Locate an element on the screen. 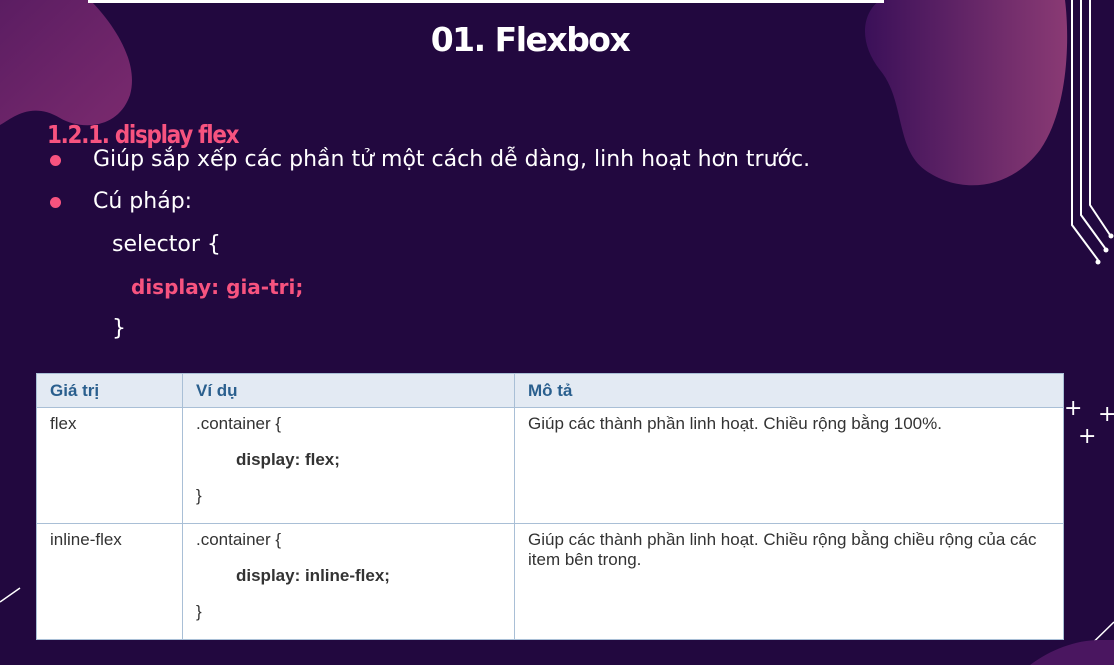 Image resolution: width=1114 pixels, height=665 pixels. left-diagonal-line is located at coordinates (10, 595).